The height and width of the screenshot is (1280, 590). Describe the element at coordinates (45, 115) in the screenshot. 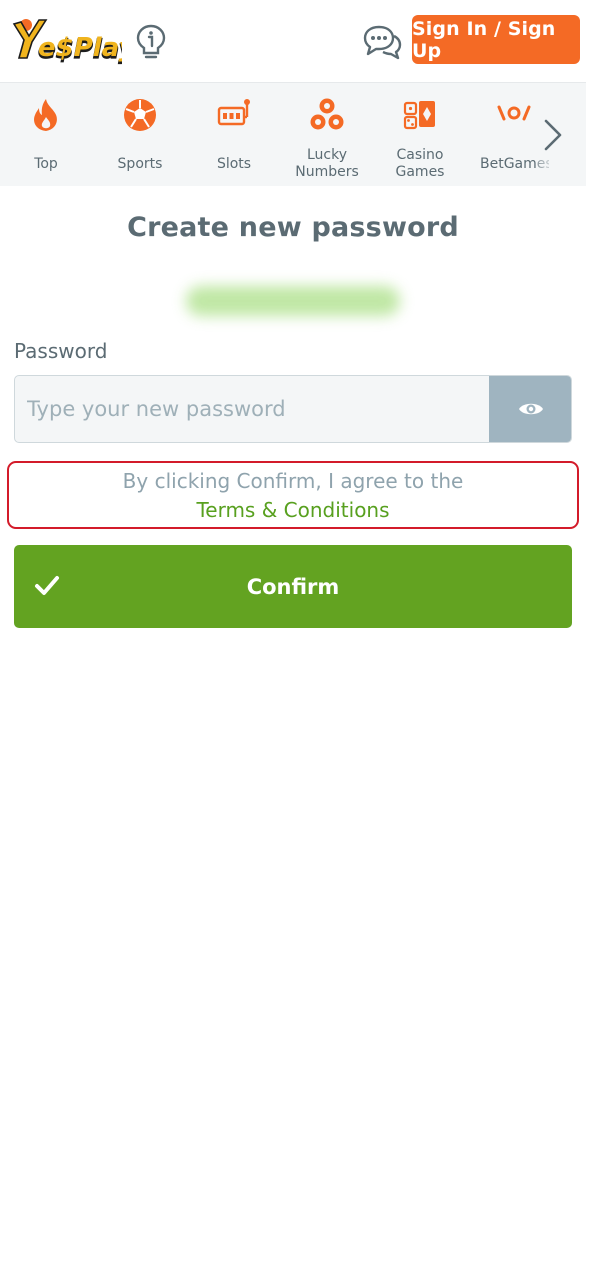

I see `fire-icon` at that location.